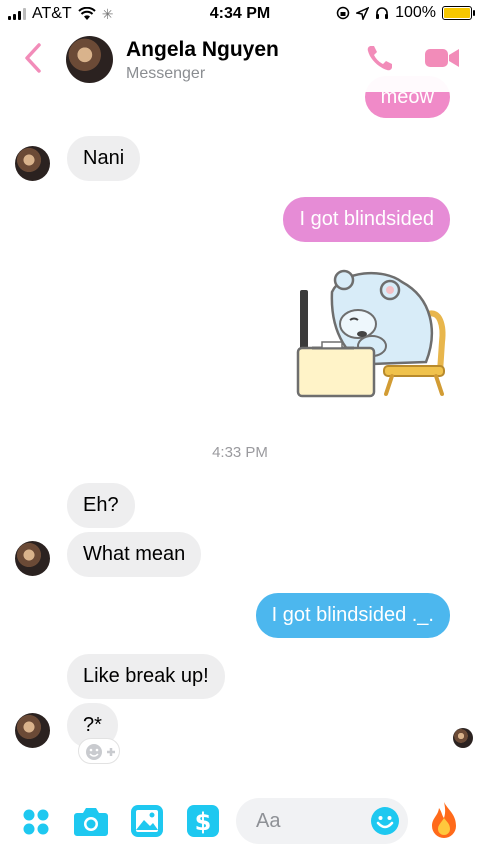 Image resolution: width=480 pixels, height=854 pixels. I want to click on contact-avatar, so click(89, 59).